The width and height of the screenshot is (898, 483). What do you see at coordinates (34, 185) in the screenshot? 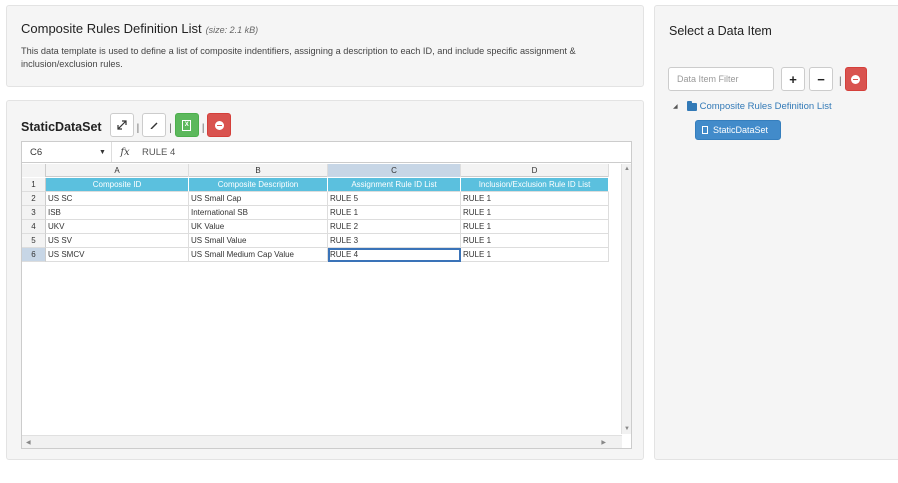
I see `row-number: 1` at bounding box center [34, 185].